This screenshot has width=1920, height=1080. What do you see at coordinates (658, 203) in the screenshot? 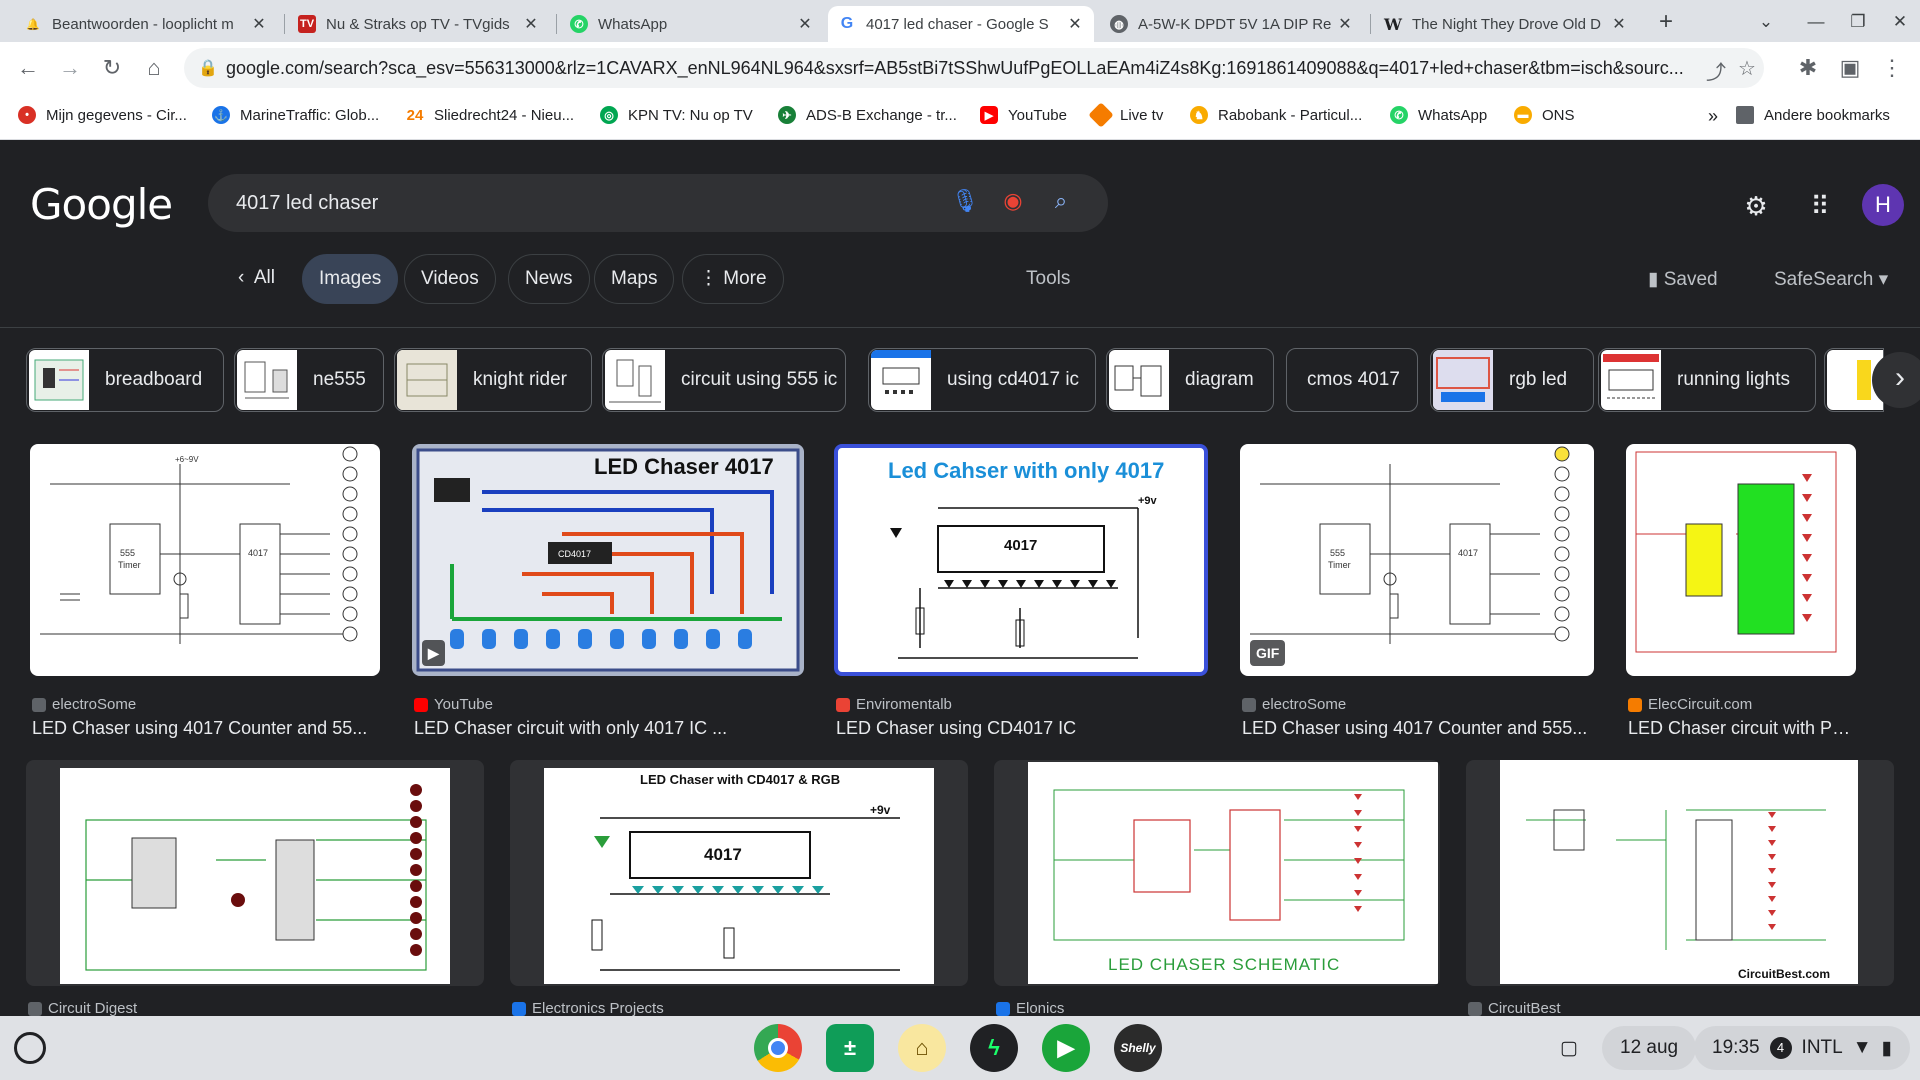
I see `search-box: 4017 led chaser 🎙 ◉ ⌕` at bounding box center [658, 203].